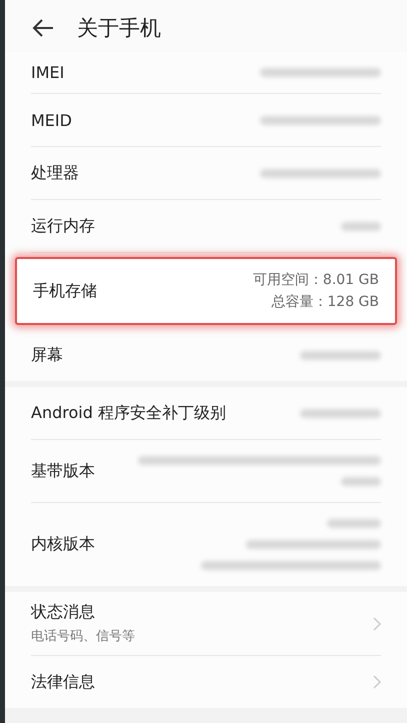 This screenshot has height=723, width=407. I want to click on setting-label: 法律信息, so click(63, 682).